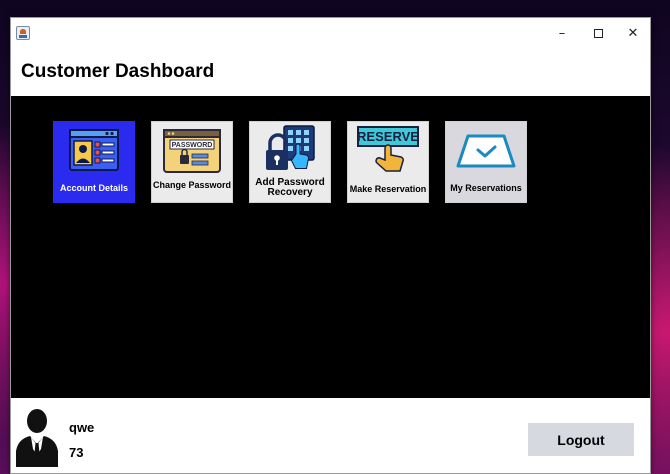  I want to click on password-form-icon: PASSWORD, so click(192, 151).